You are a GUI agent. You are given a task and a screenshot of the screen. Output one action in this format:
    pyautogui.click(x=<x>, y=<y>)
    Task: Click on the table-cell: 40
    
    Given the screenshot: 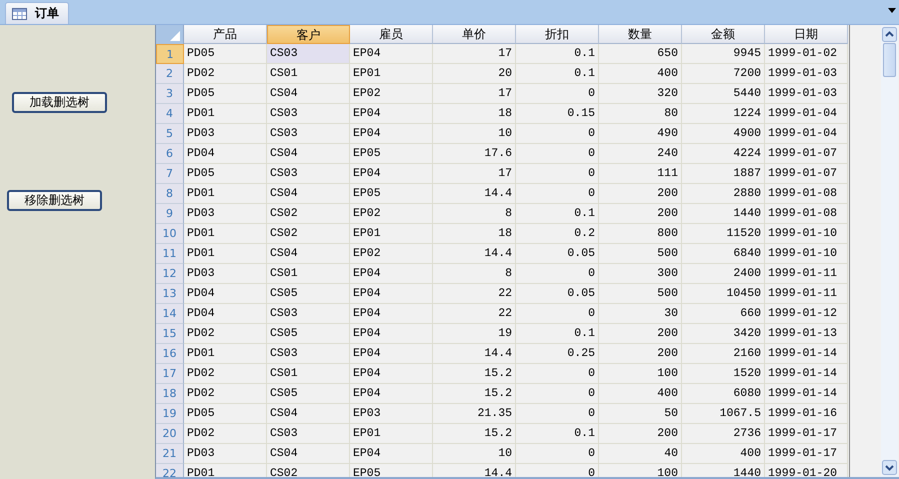 What is the action you would take?
    pyautogui.click(x=640, y=454)
    